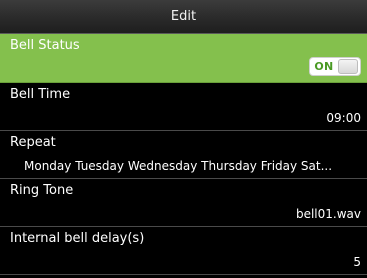  What do you see at coordinates (42, 190) in the screenshot?
I see `ring-tone-label: Ring Tone` at bounding box center [42, 190].